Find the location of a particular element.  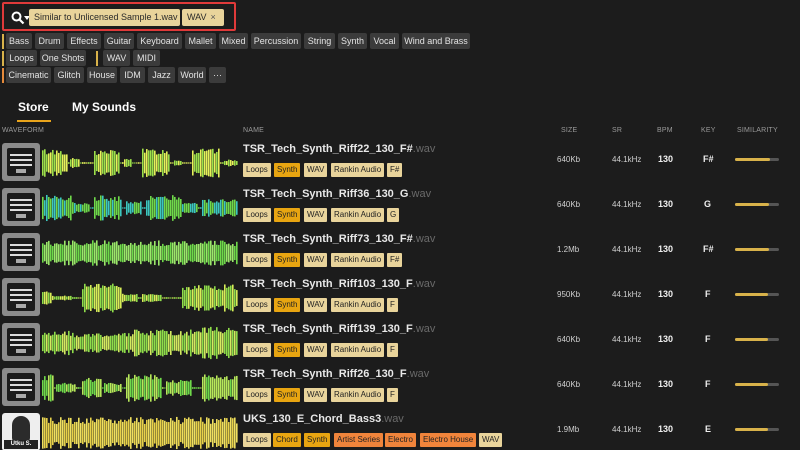

filter-tag-idm: IDM is located at coordinates (132, 75).